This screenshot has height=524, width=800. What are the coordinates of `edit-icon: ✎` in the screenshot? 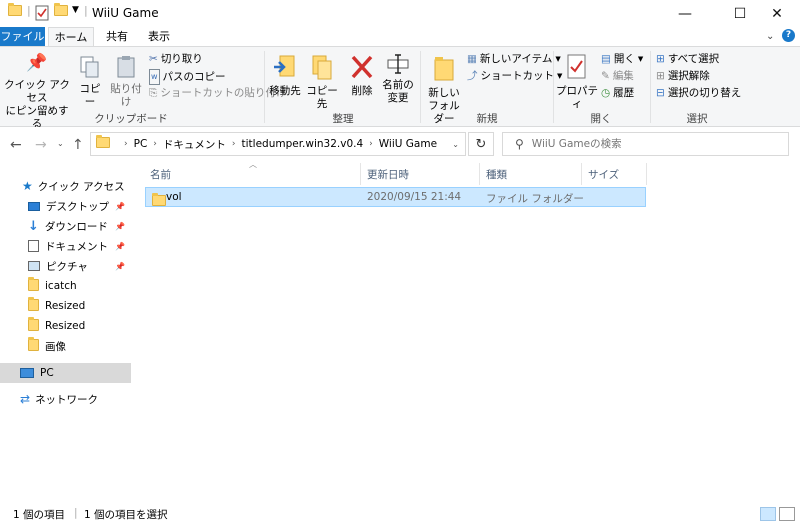 It's located at (605, 76).